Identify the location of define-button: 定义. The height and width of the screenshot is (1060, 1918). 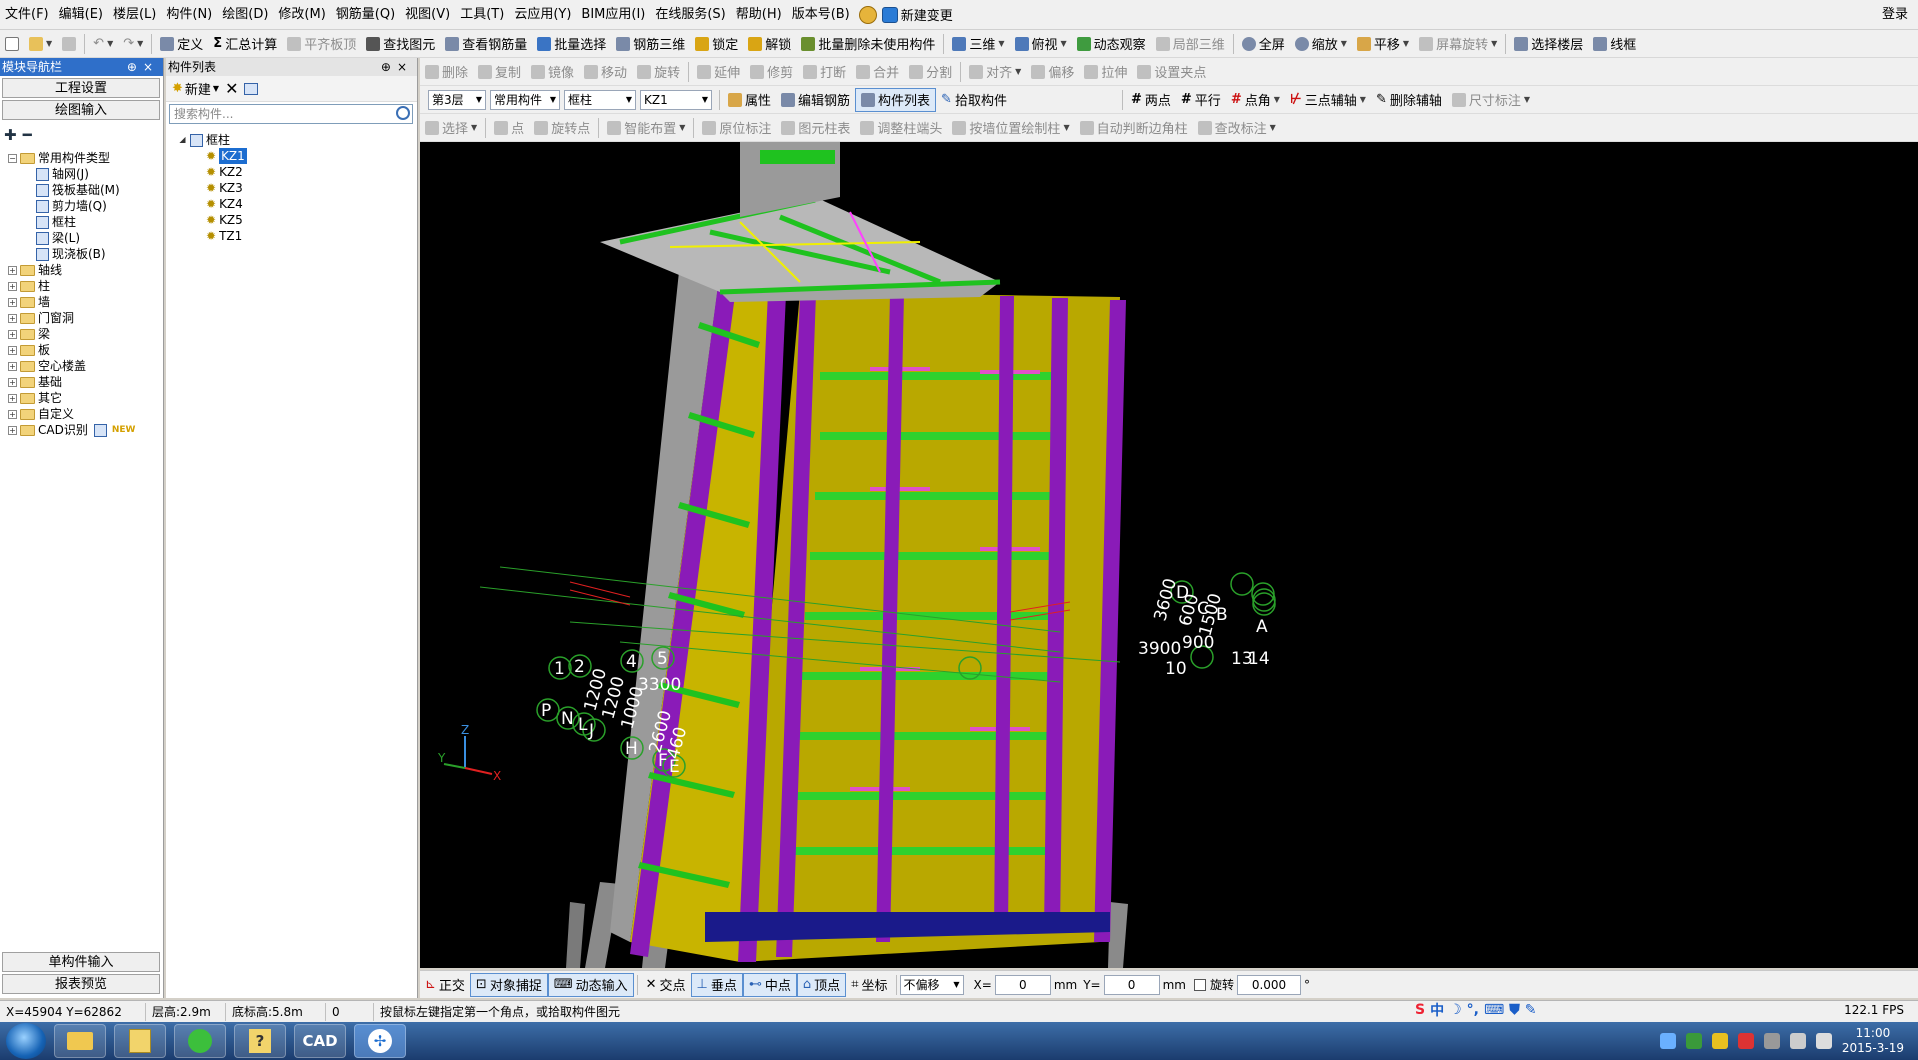
(181, 44).